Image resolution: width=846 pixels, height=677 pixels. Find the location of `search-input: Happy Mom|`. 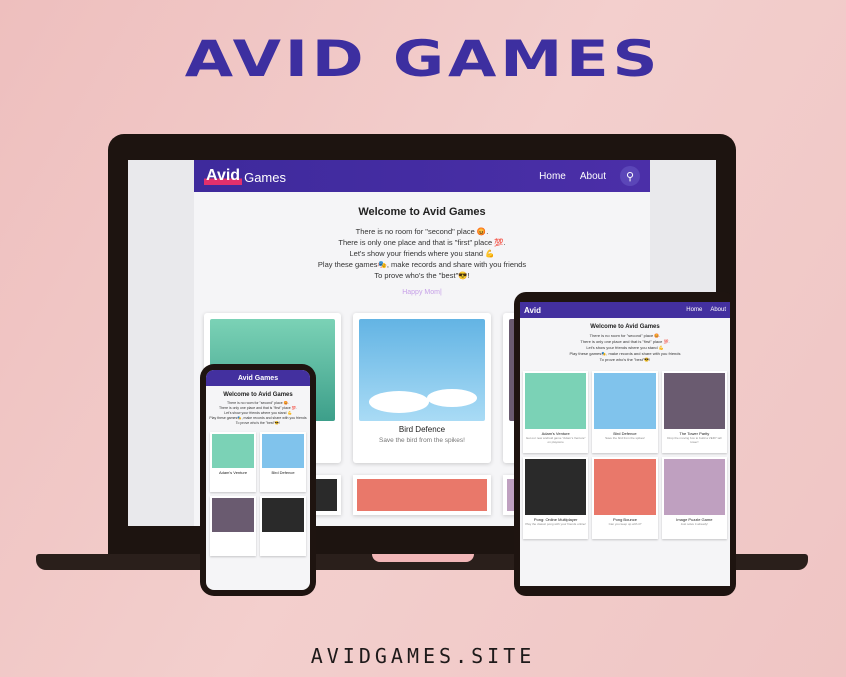

search-input: Happy Mom| is located at coordinates (422, 295).